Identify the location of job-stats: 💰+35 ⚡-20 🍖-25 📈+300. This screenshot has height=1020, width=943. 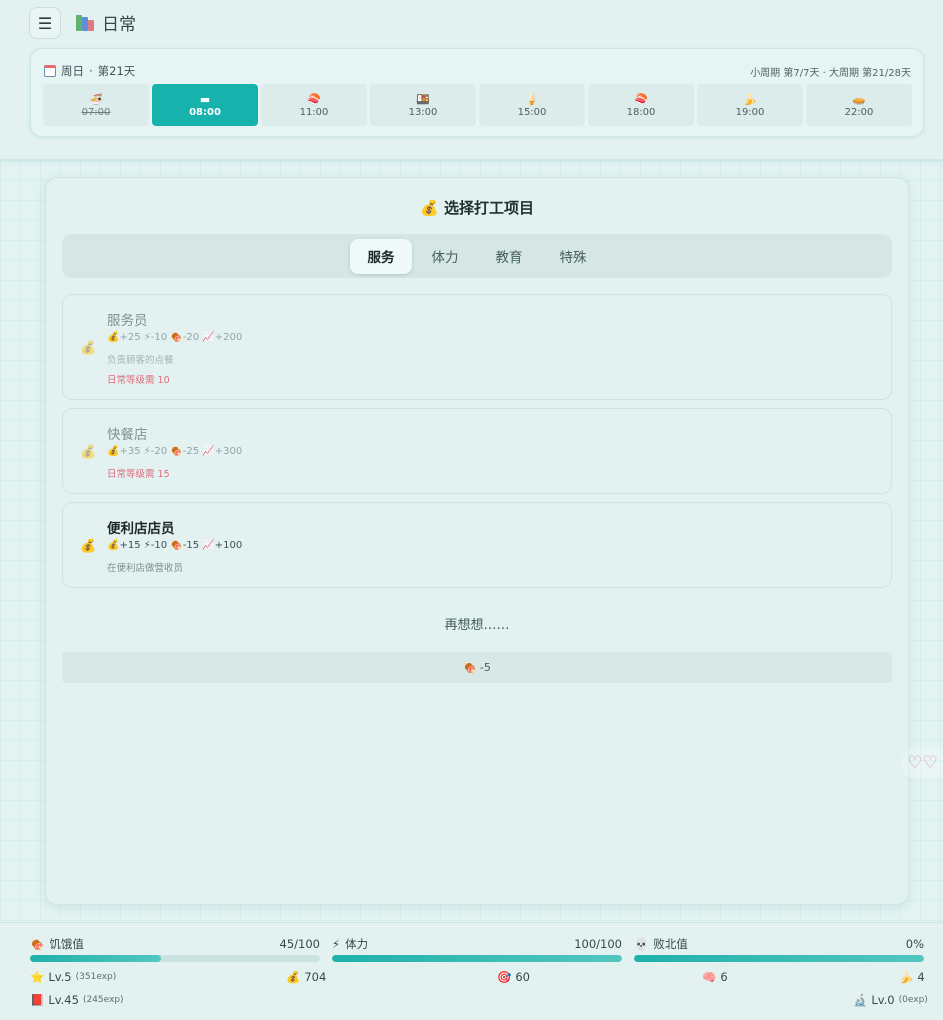
(175, 451).